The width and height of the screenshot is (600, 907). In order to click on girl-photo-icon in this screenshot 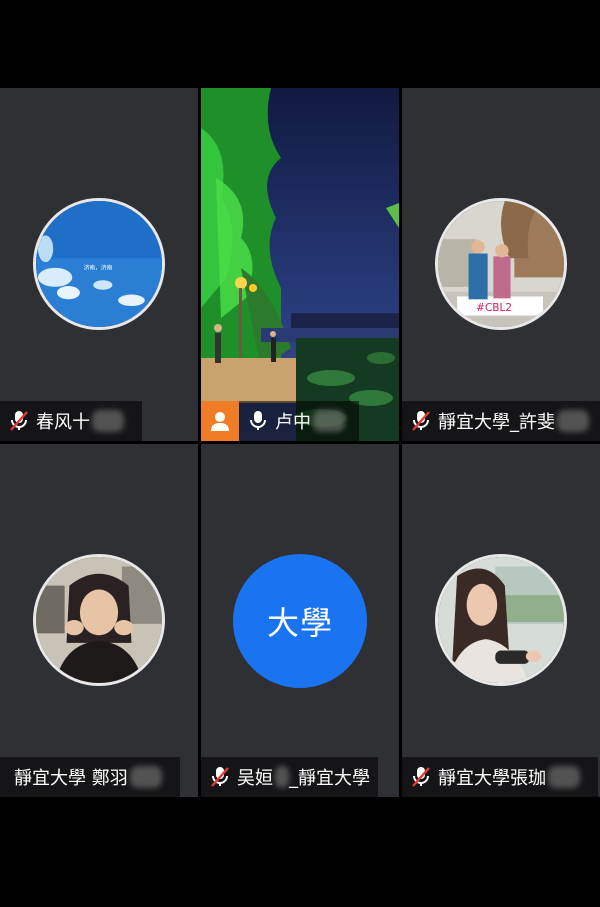, I will do `click(501, 620)`.